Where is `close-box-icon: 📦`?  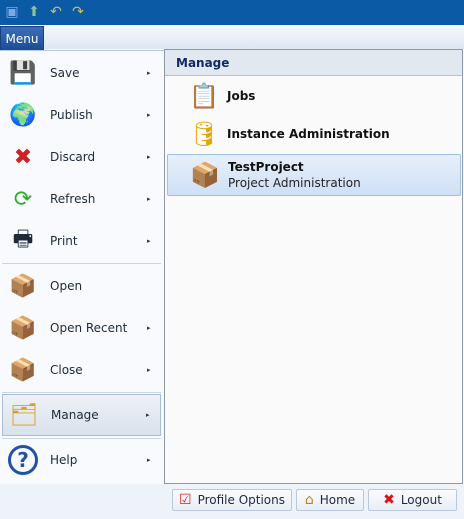 close-box-icon: 📦 is located at coordinates (23, 370).